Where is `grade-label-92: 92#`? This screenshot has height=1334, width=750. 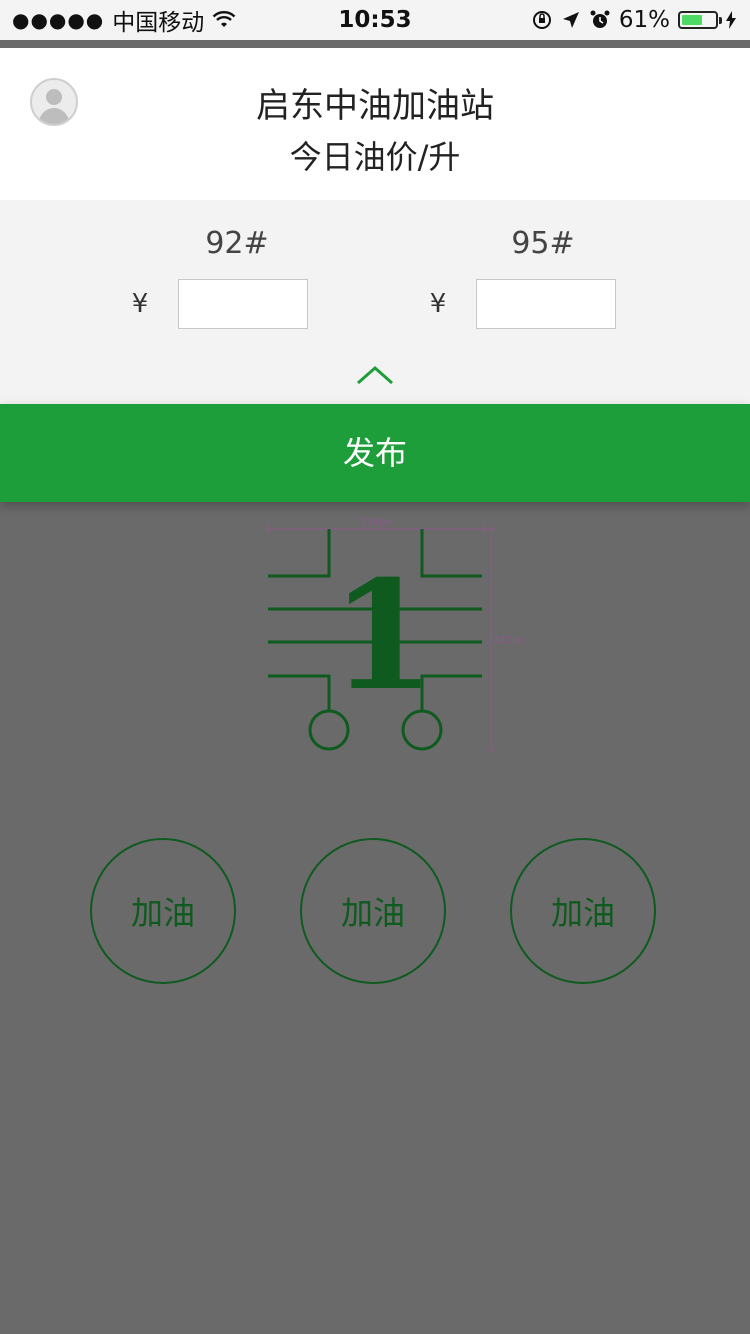
grade-label-92: 92# is located at coordinates (237, 243).